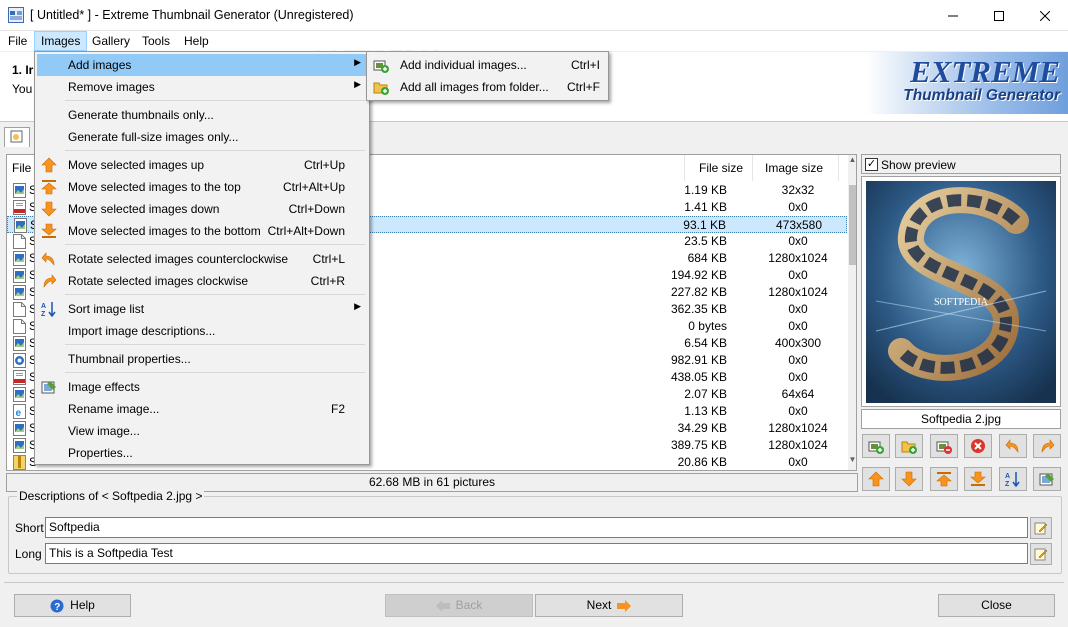  I want to click on add-images-button, so click(876, 446).